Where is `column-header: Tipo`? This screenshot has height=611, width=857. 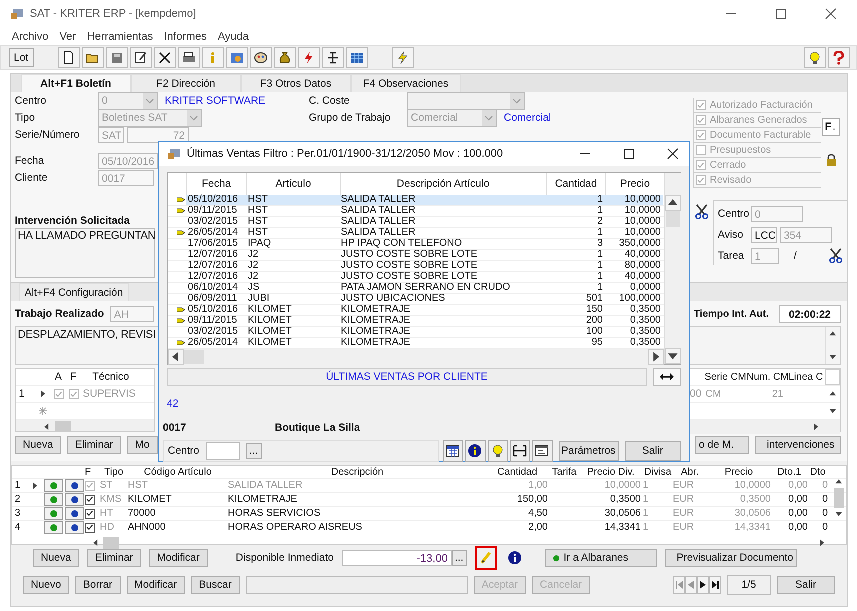
column-header: Tipo is located at coordinates (113, 472).